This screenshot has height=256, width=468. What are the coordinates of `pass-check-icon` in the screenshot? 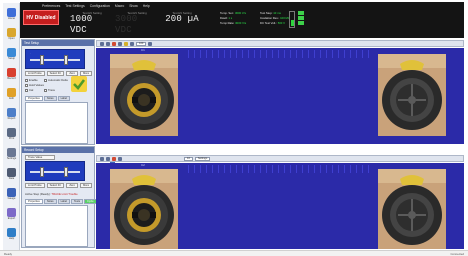 It's located at (79, 84).